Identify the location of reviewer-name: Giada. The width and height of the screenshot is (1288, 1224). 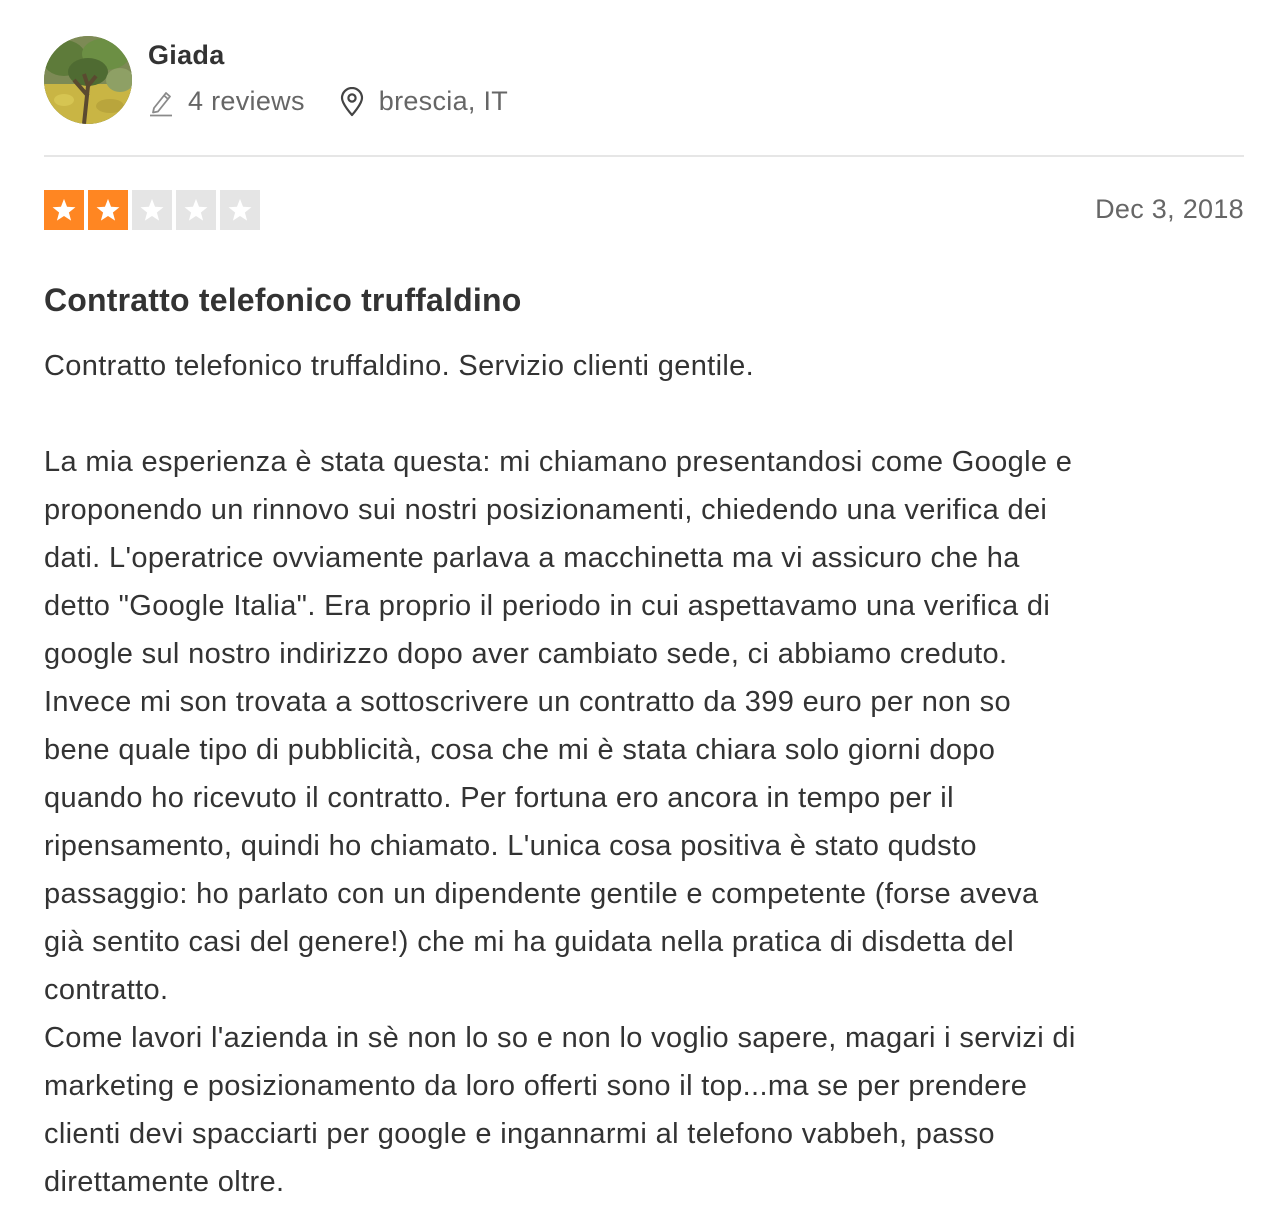
(186, 55).